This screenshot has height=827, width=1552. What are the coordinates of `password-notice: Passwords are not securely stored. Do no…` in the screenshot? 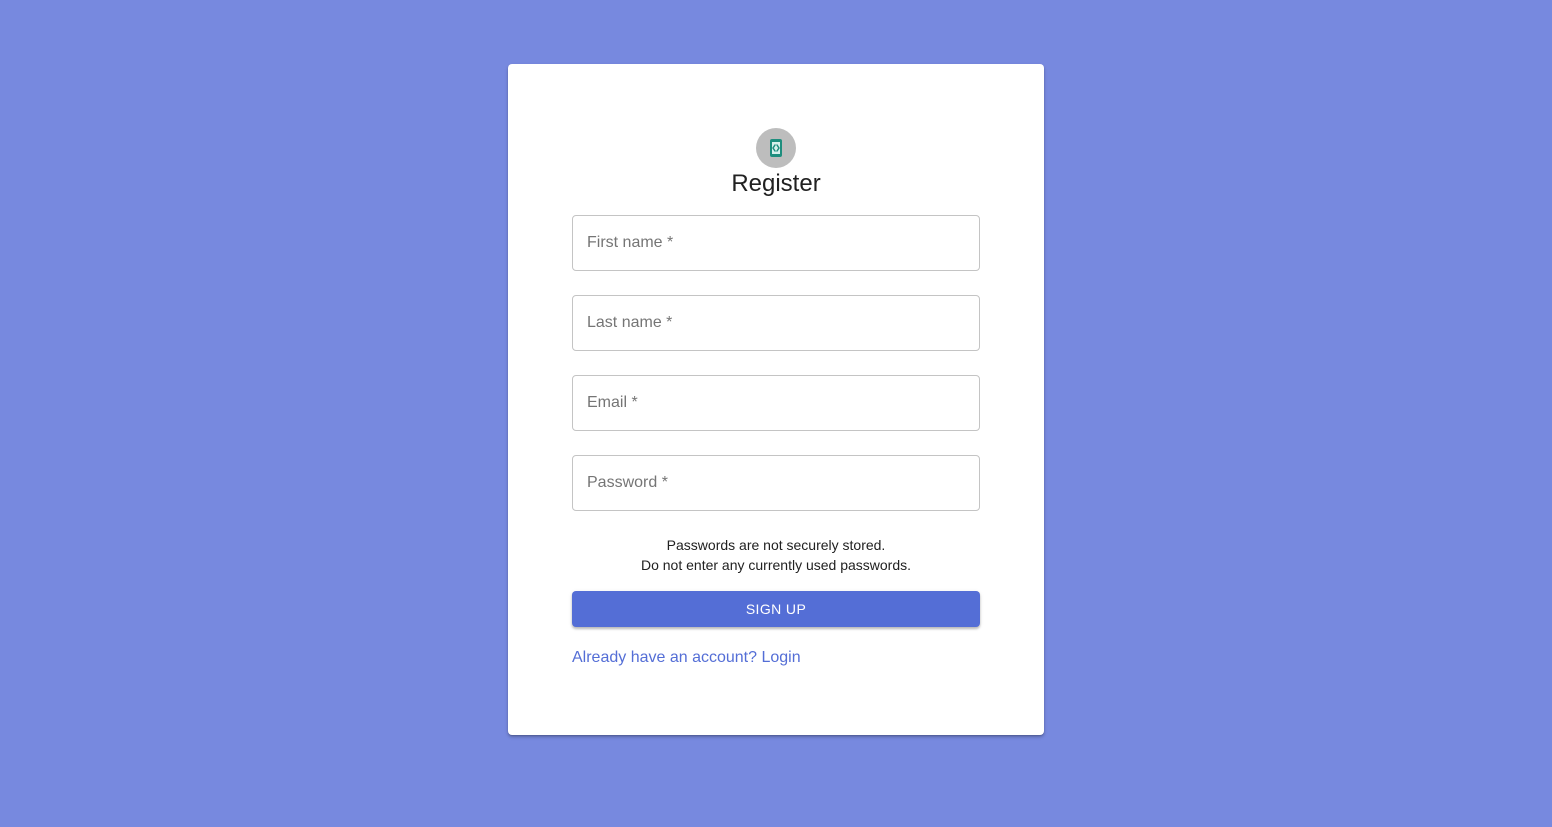 It's located at (776, 555).